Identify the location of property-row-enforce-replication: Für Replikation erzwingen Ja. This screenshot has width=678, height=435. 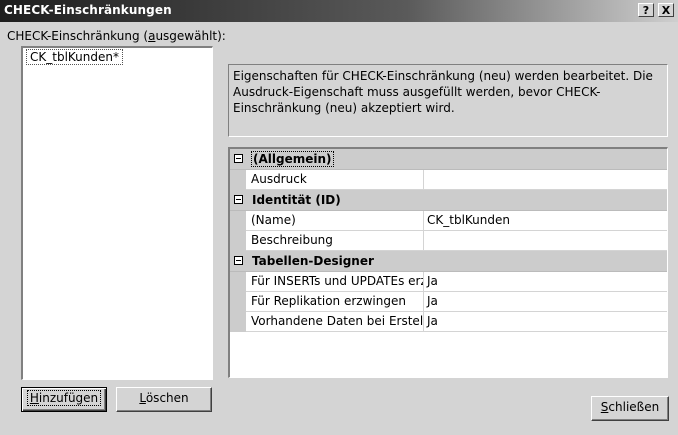
(448, 302).